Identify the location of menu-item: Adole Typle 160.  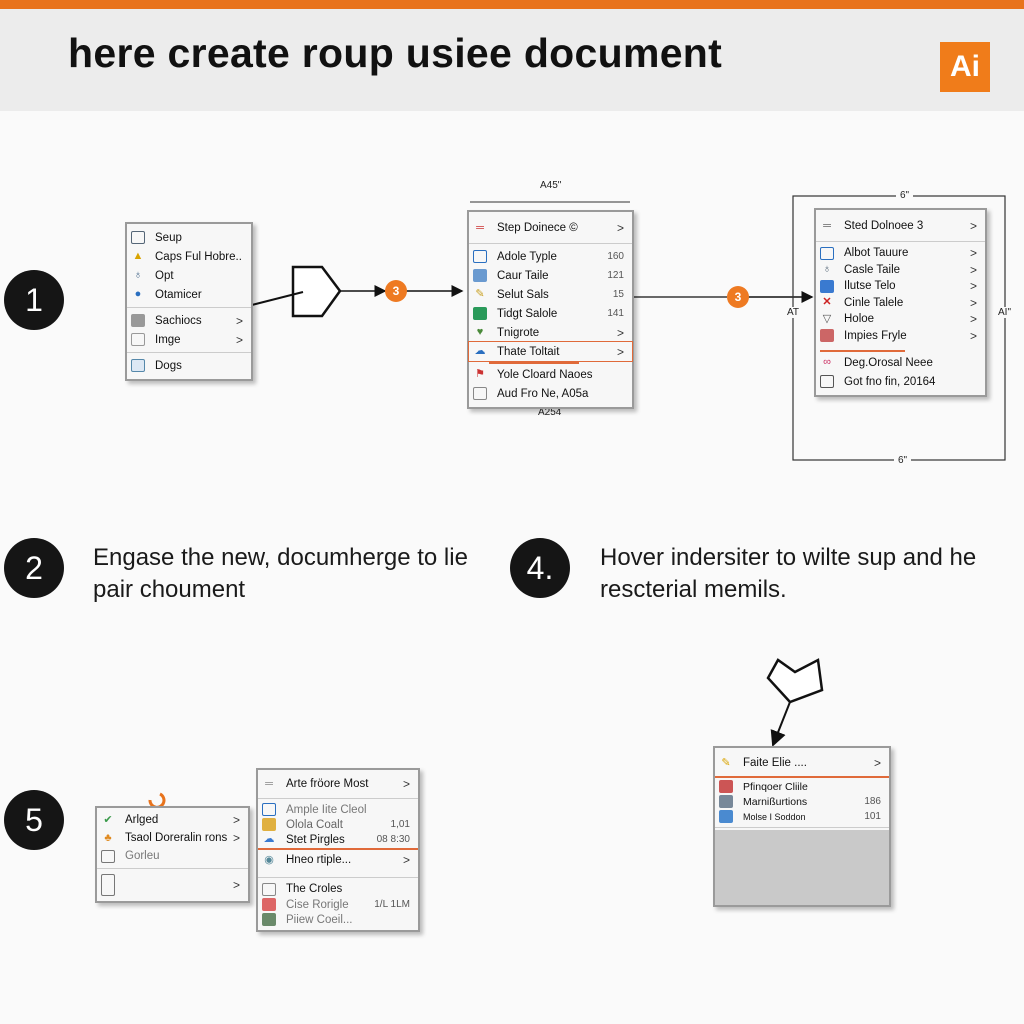
(550, 256).